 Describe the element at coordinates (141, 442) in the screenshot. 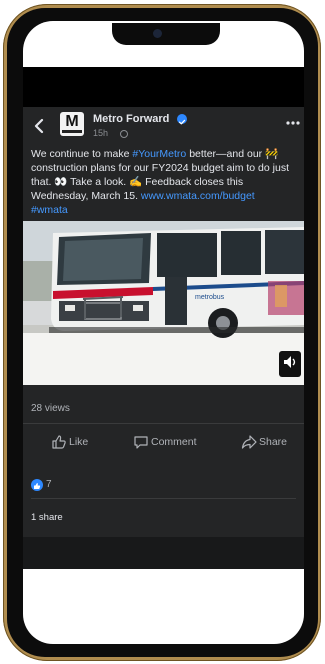

I see `comment-icon` at that location.